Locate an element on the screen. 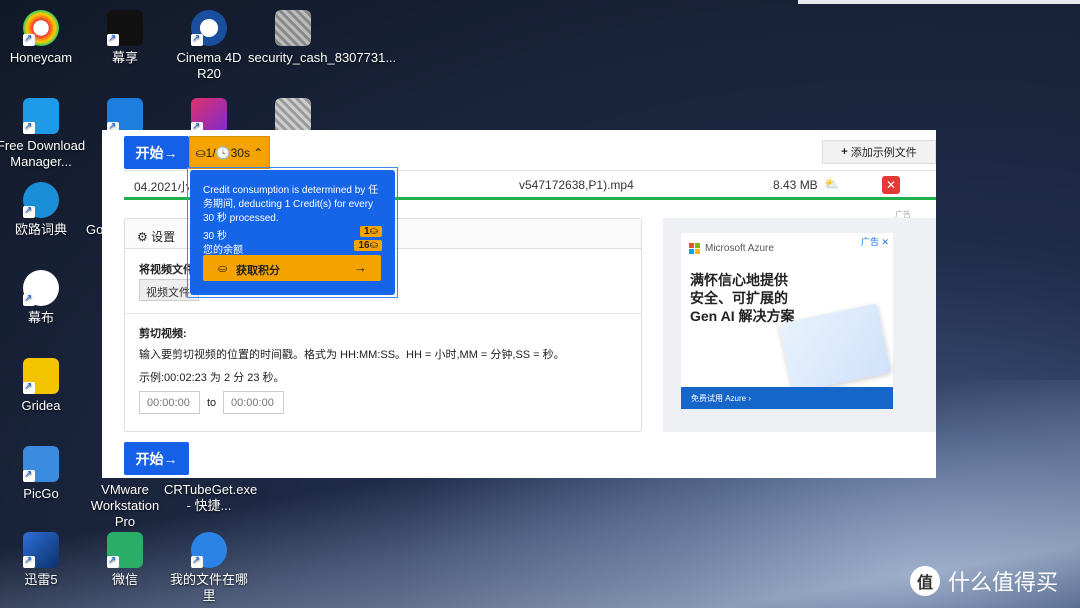  cloud-icon is located at coordinates (209, 550).